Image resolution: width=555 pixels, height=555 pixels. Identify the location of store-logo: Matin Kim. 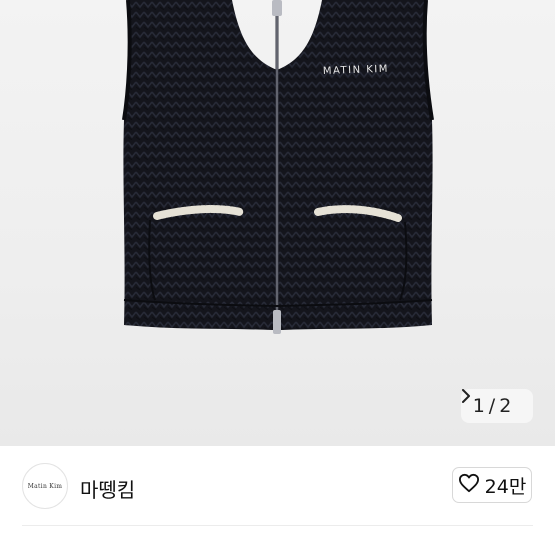
(45, 486).